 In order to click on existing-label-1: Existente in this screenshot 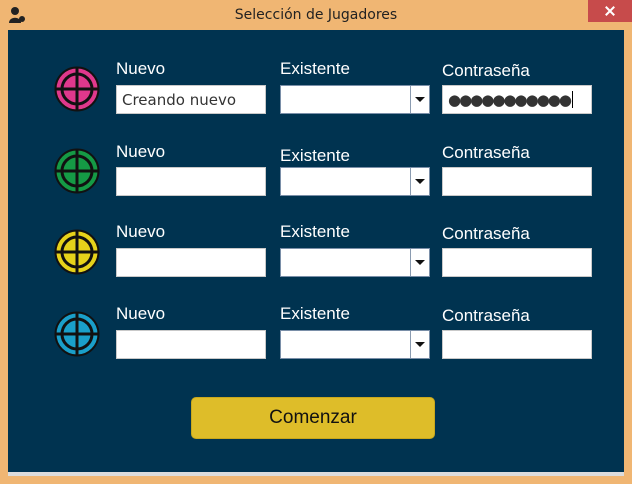, I will do `click(315, 68)`.